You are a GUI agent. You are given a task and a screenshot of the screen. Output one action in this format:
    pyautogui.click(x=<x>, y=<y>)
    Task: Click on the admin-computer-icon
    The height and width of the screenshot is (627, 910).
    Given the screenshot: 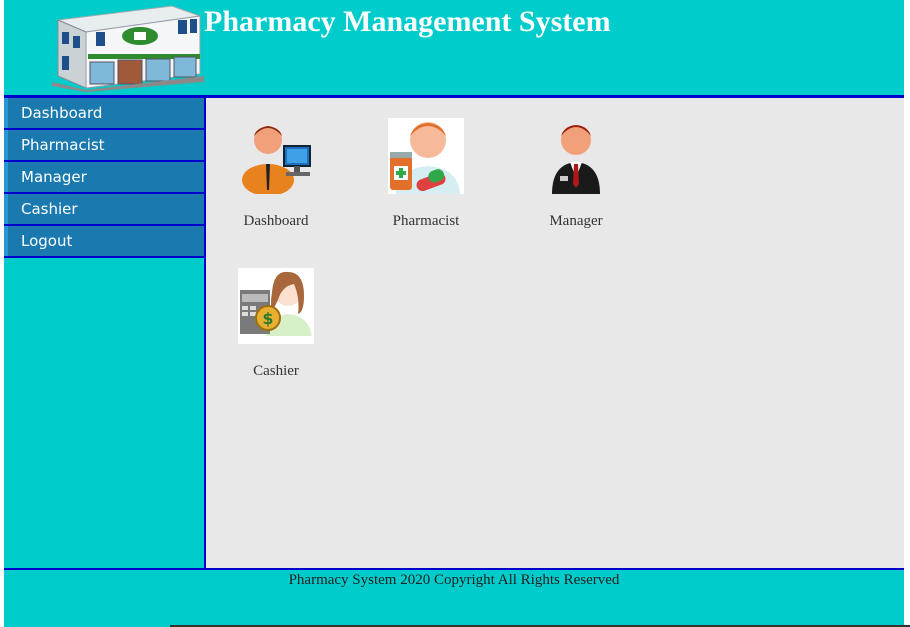 What is the action you would take?
    pyautogui.click(x=276, y=161)
    